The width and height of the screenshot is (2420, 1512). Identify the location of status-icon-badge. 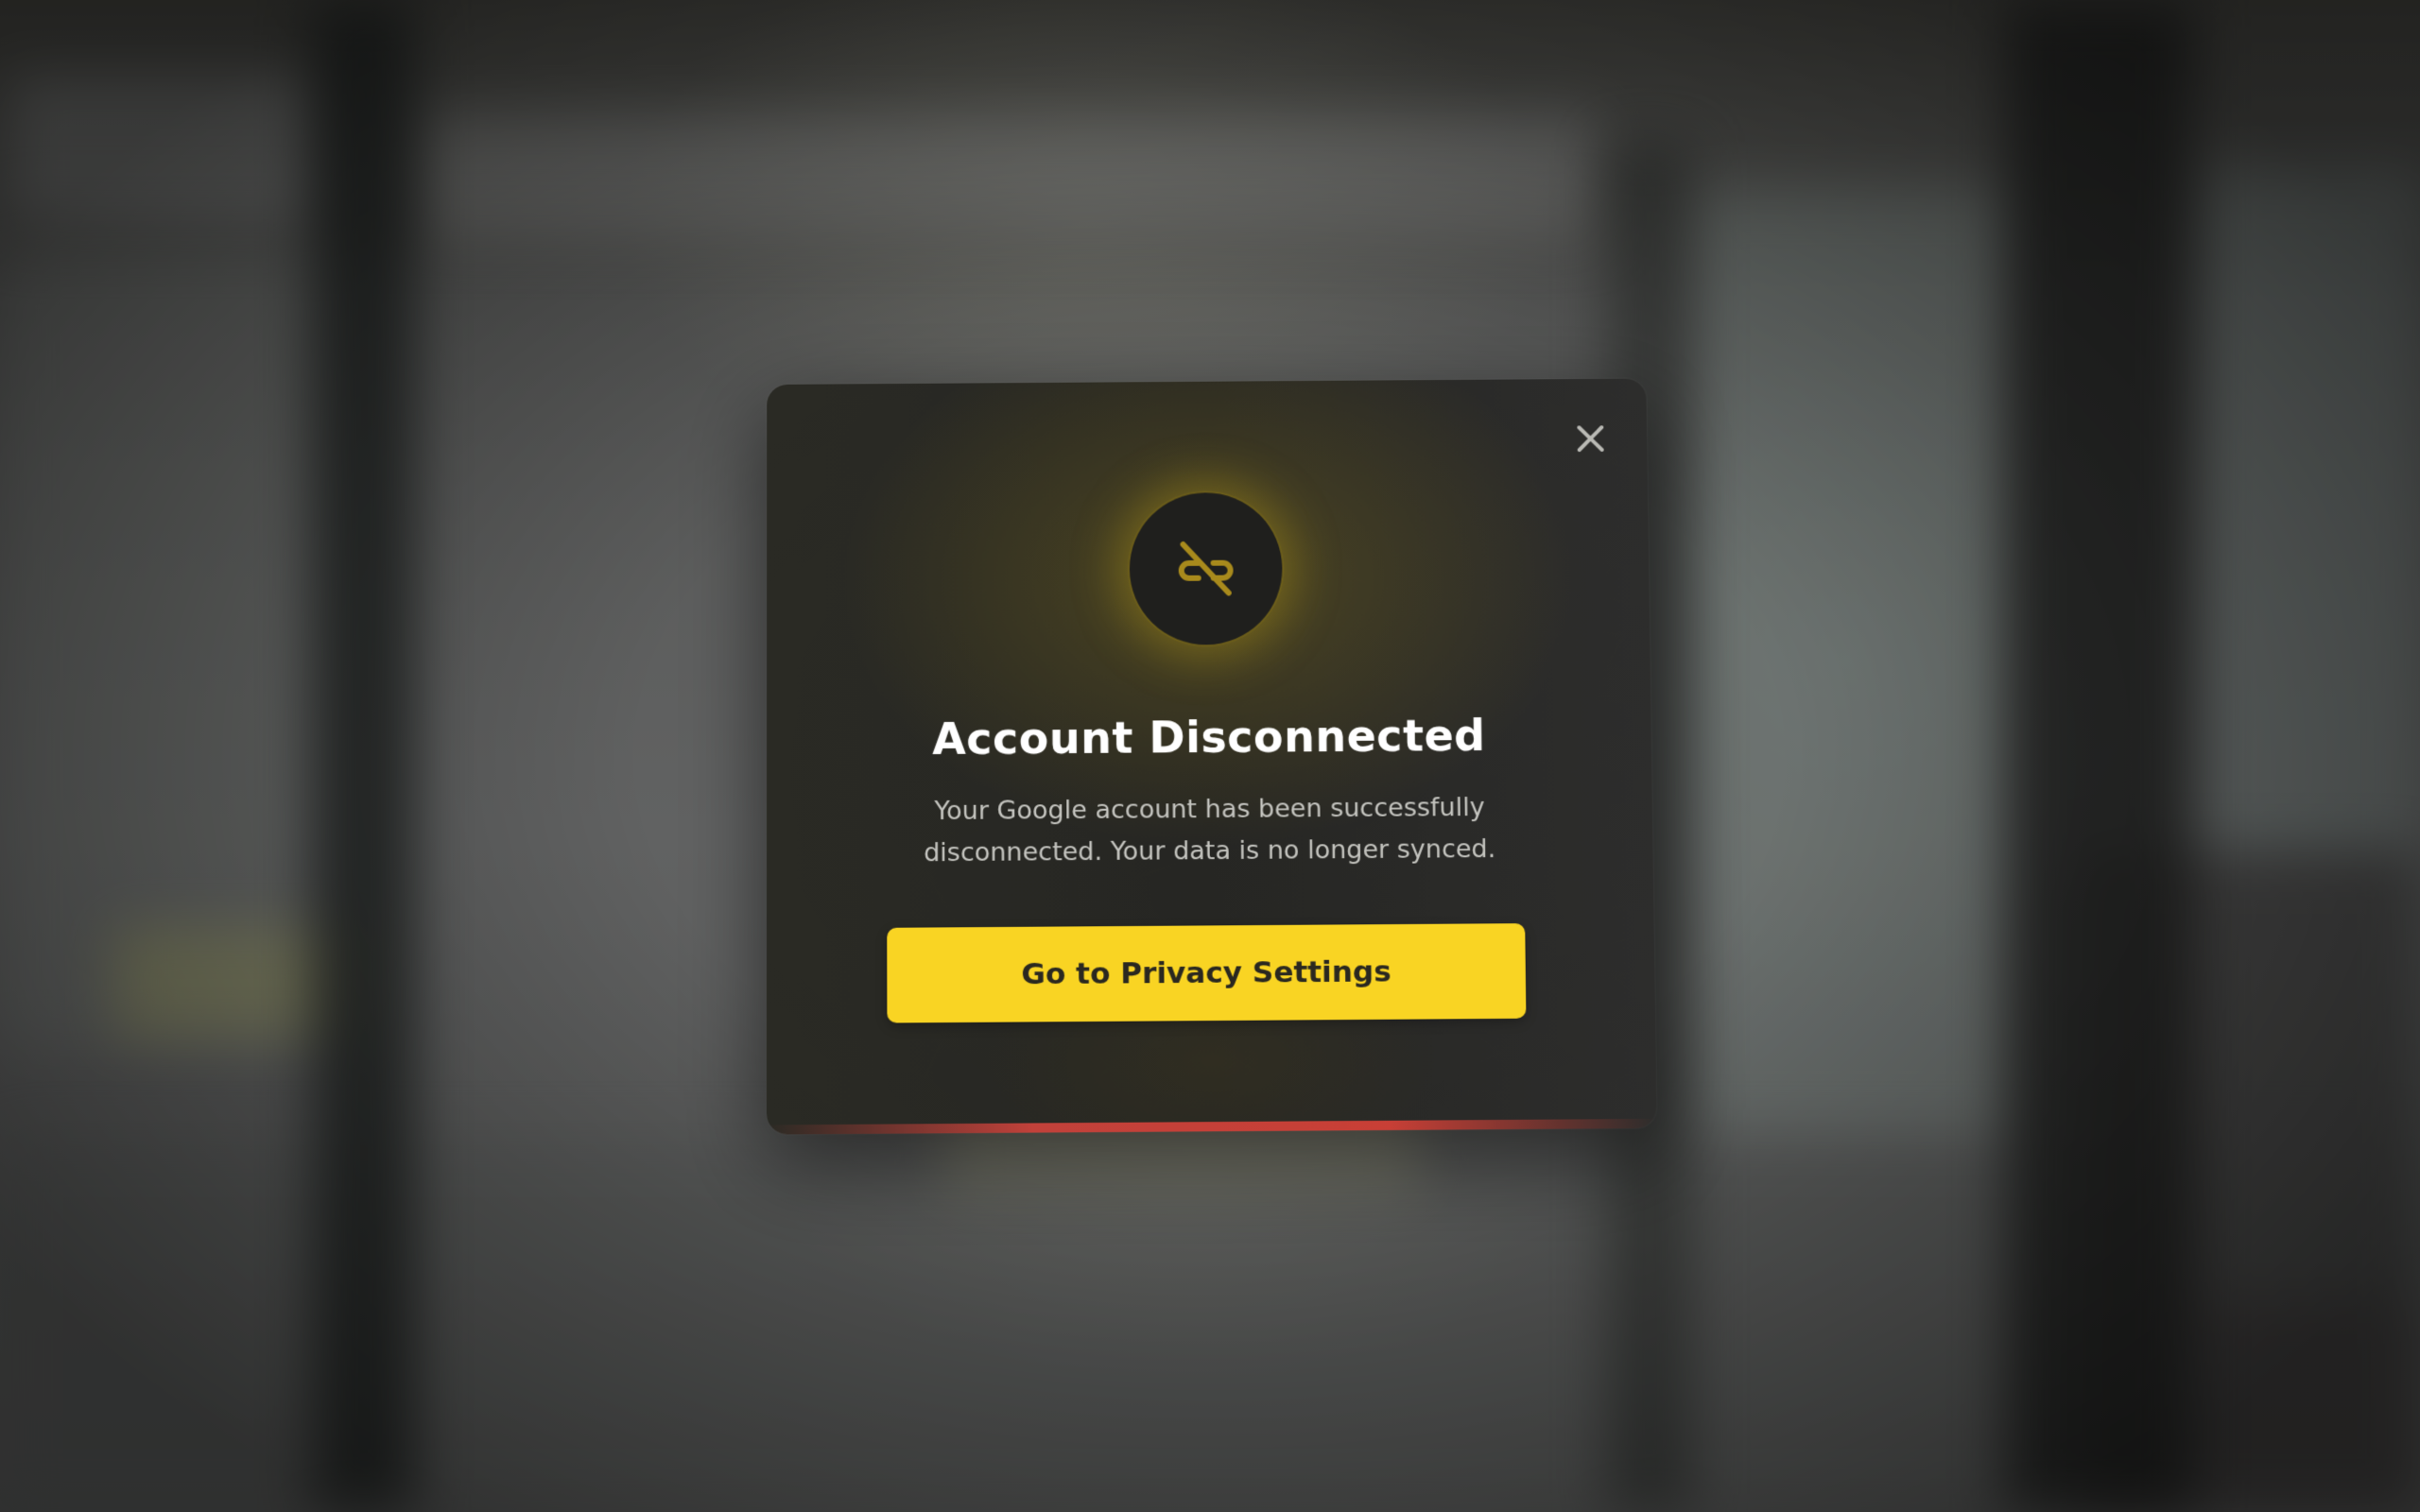
(1206, 568).